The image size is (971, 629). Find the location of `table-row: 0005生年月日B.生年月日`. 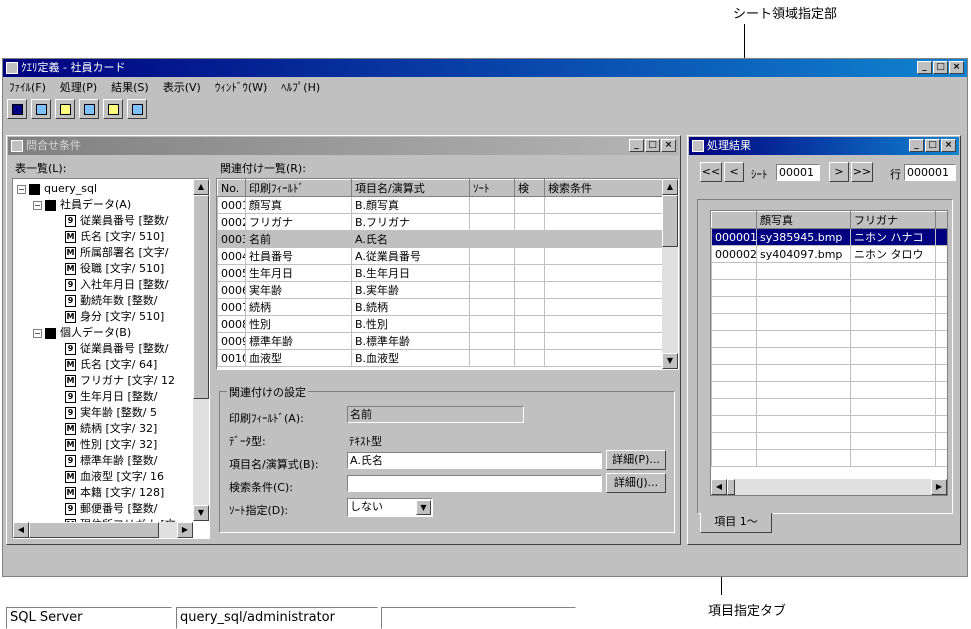

table-row: 0005生年月日B.生年月日 is located at coordinates (440, 273).